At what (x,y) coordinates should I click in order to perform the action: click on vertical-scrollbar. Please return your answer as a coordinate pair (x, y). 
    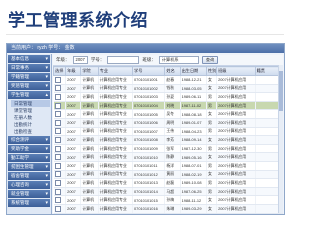
    Looking at the image, I should click on (280, 139).